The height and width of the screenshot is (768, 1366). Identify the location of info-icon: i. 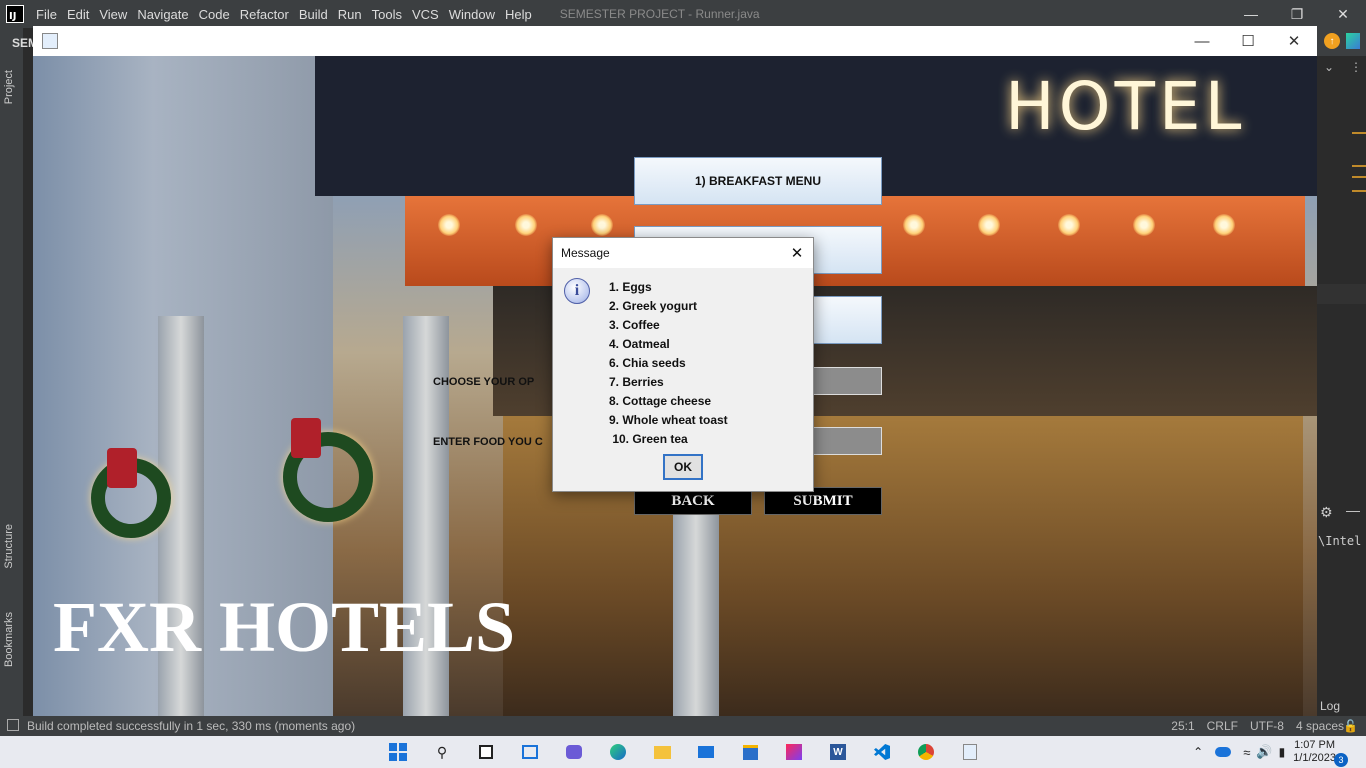
(577, 291).